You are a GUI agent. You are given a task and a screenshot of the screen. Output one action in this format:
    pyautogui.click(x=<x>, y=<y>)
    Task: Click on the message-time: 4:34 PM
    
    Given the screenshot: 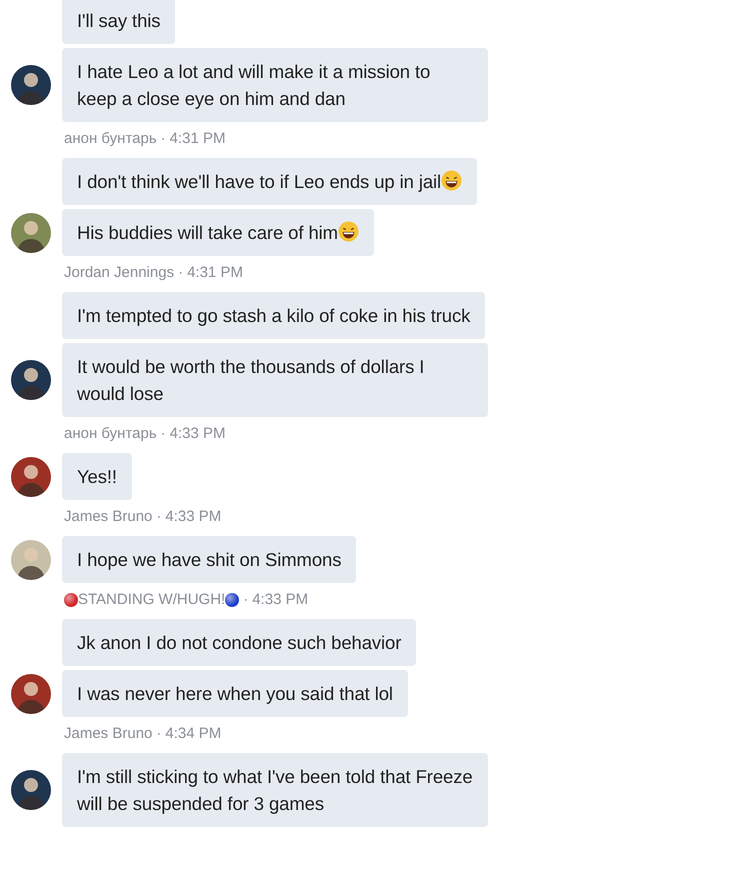 What is the action you would take?
    pyautogui.click(x=193, y=733)
    